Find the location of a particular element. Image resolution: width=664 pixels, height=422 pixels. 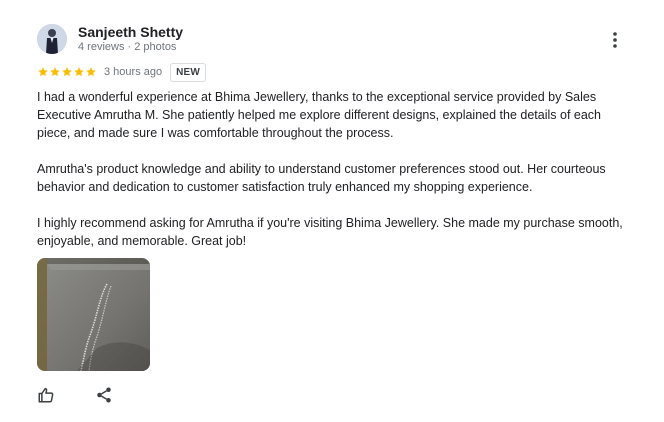

review-photo is located at coordinates (93, 314).